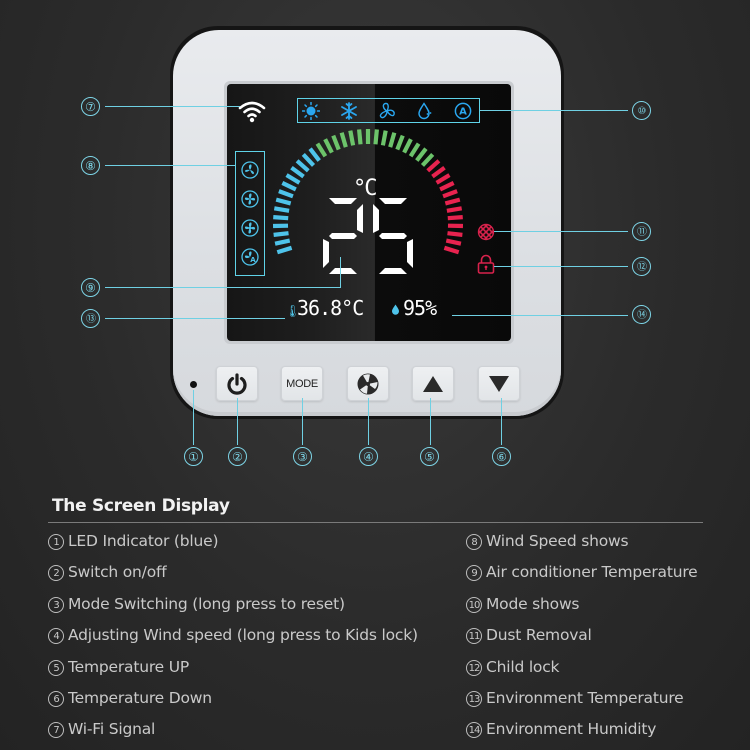 This screenshot has width=750, height=750. Describe the element at coordinates (56, 636) in the screenshot. I see `legend-item-number: 4` at that location.